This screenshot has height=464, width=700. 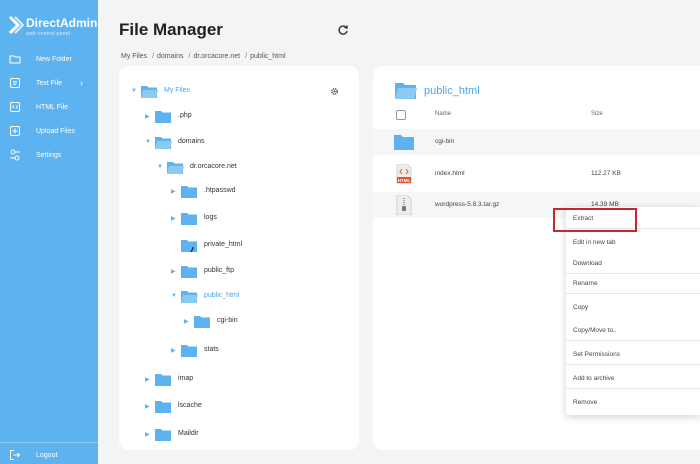 What do you see at coordinates (536, 142) in the screenshot?
I see `file-row: cgi-bin` at bounding box center [536, 142].